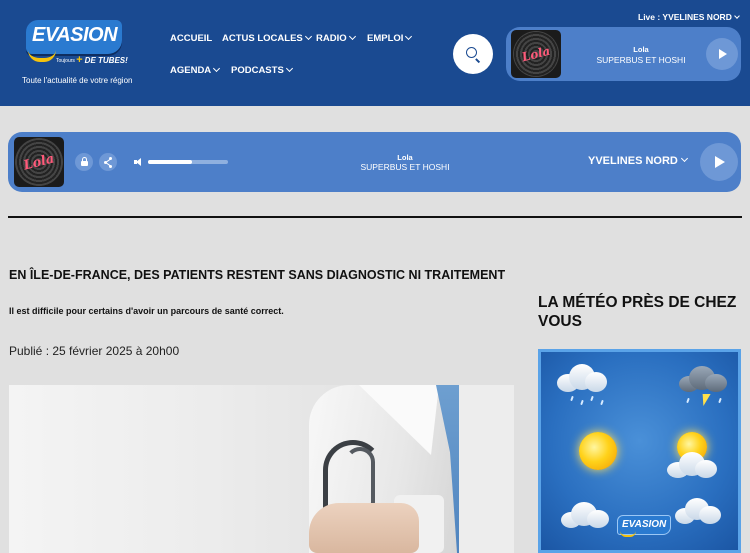 The height and width of the screenshot is (553, 750). I want to click on search-icon-handle, so click(478, 60).